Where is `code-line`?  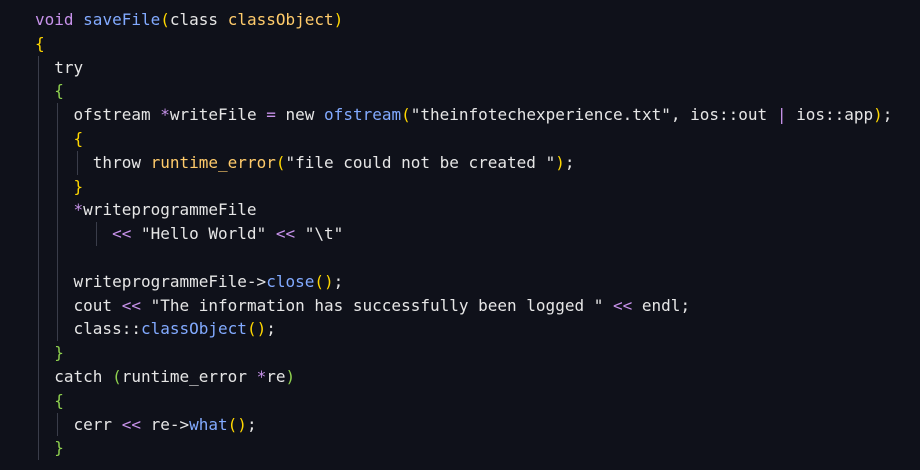
code-line is located at coordinates (463, 257).